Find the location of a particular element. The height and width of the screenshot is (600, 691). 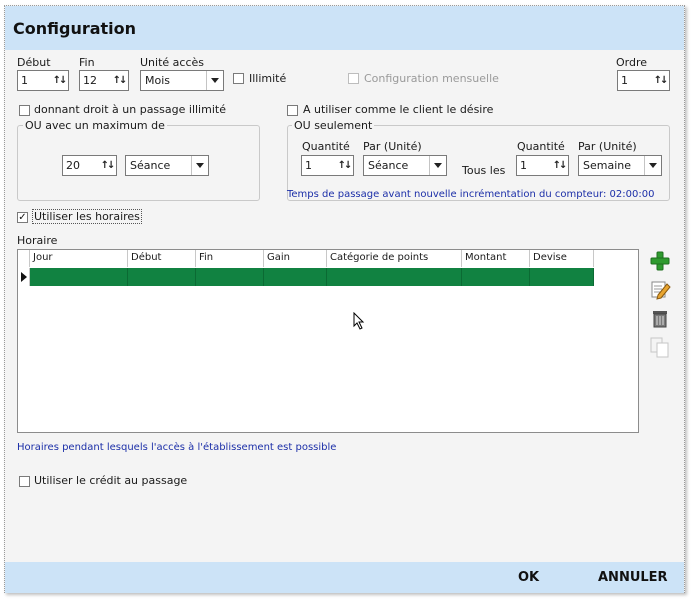

qty1-value: 1 is located at coordinates (308, 165).